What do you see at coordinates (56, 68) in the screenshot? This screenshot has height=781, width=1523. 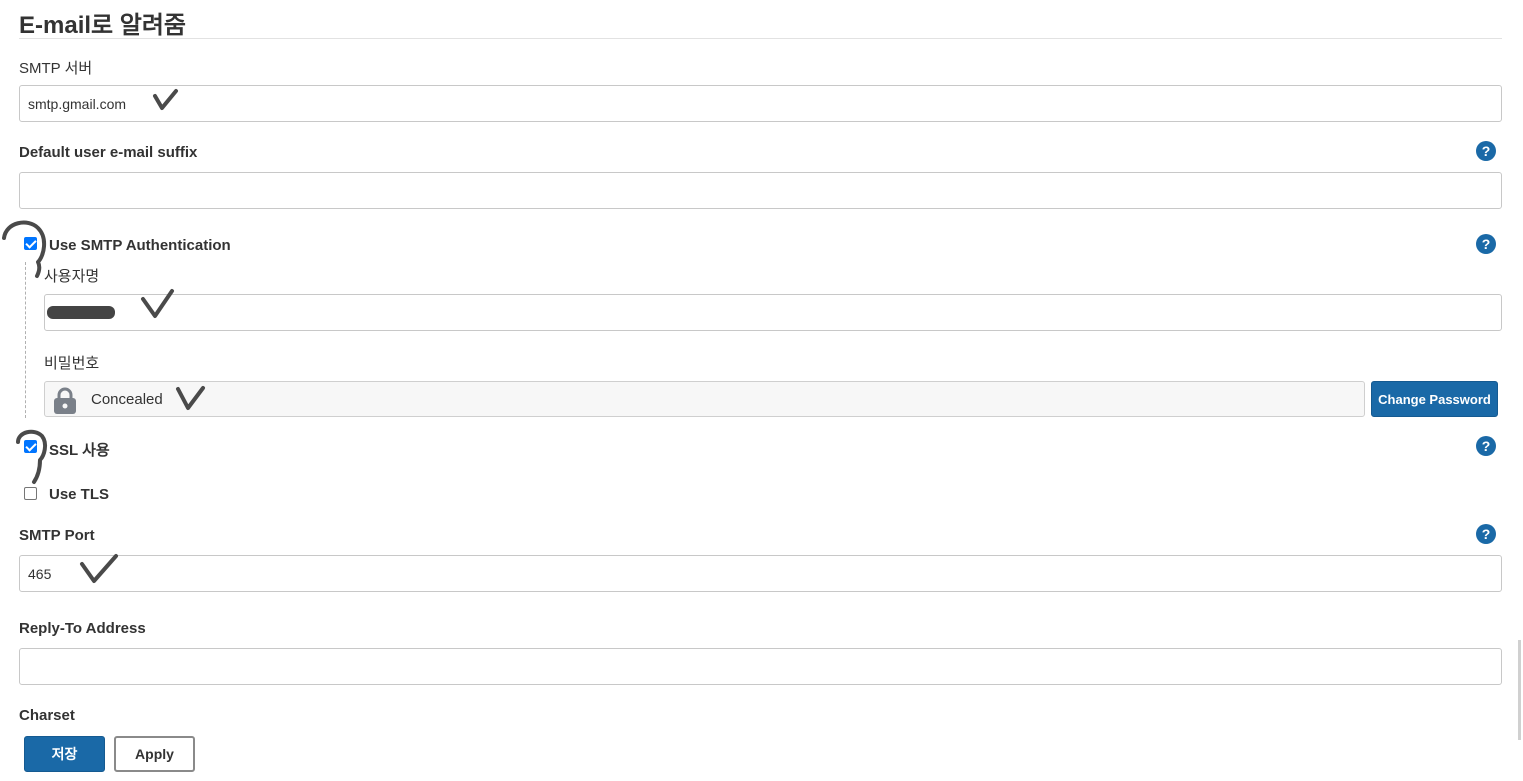 I see `smtp-server-label: SMTP 서버` at bounding box center [56, 68].